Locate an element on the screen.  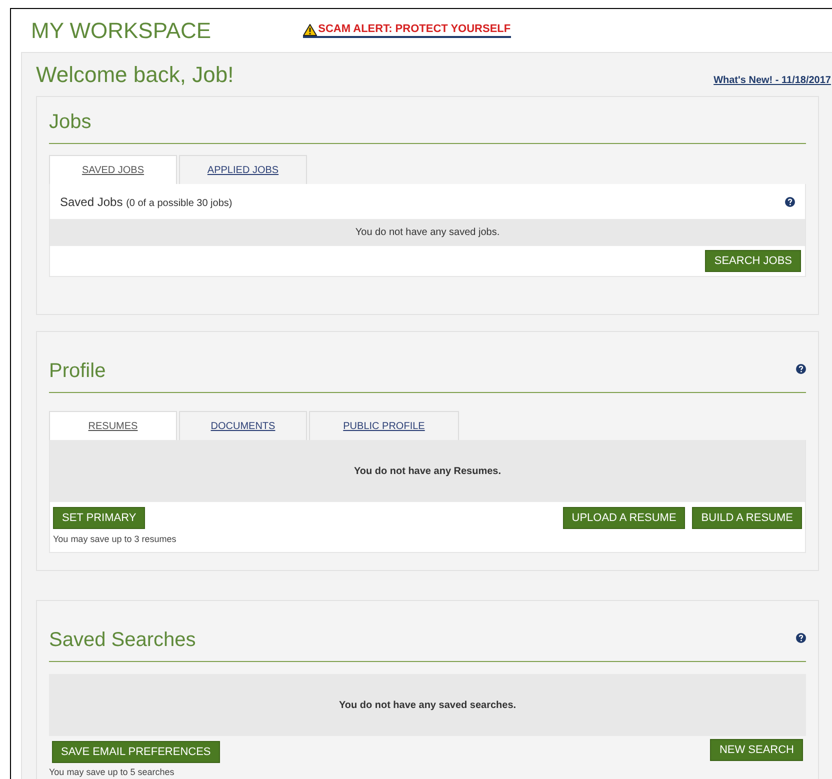
tab: DOCUMENTS is located at coordinates (243, 425).